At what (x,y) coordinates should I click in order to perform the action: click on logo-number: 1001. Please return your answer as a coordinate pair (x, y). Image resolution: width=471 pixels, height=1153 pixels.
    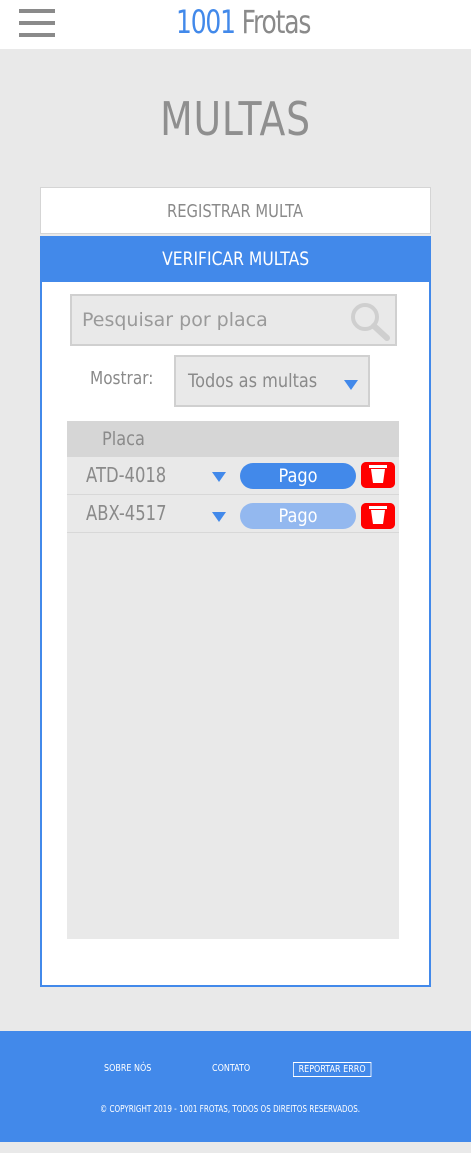
    Looking at the image, I should click on (206, 22).